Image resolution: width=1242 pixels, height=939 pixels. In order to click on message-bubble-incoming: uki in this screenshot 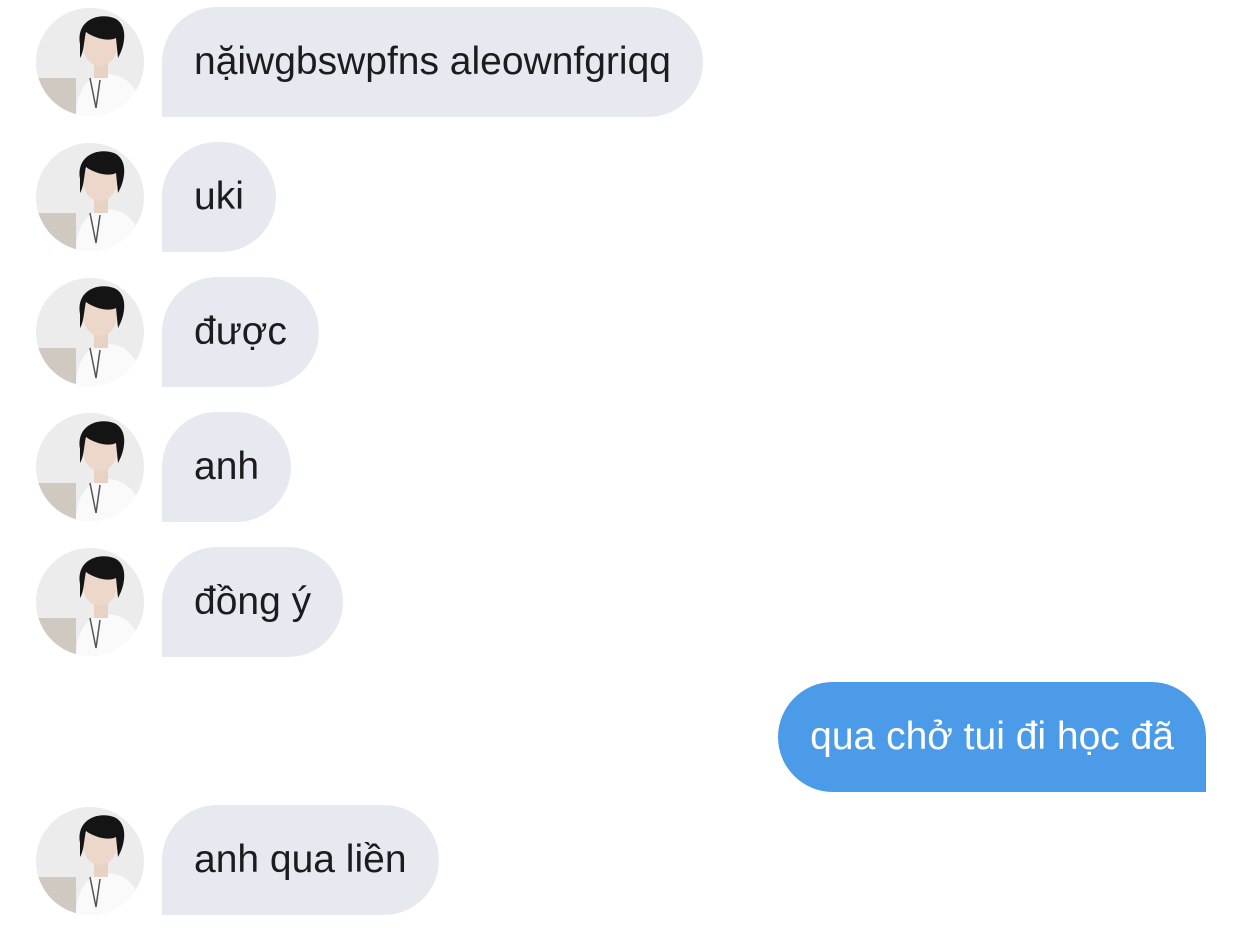, I will do `click(219, 197)`.